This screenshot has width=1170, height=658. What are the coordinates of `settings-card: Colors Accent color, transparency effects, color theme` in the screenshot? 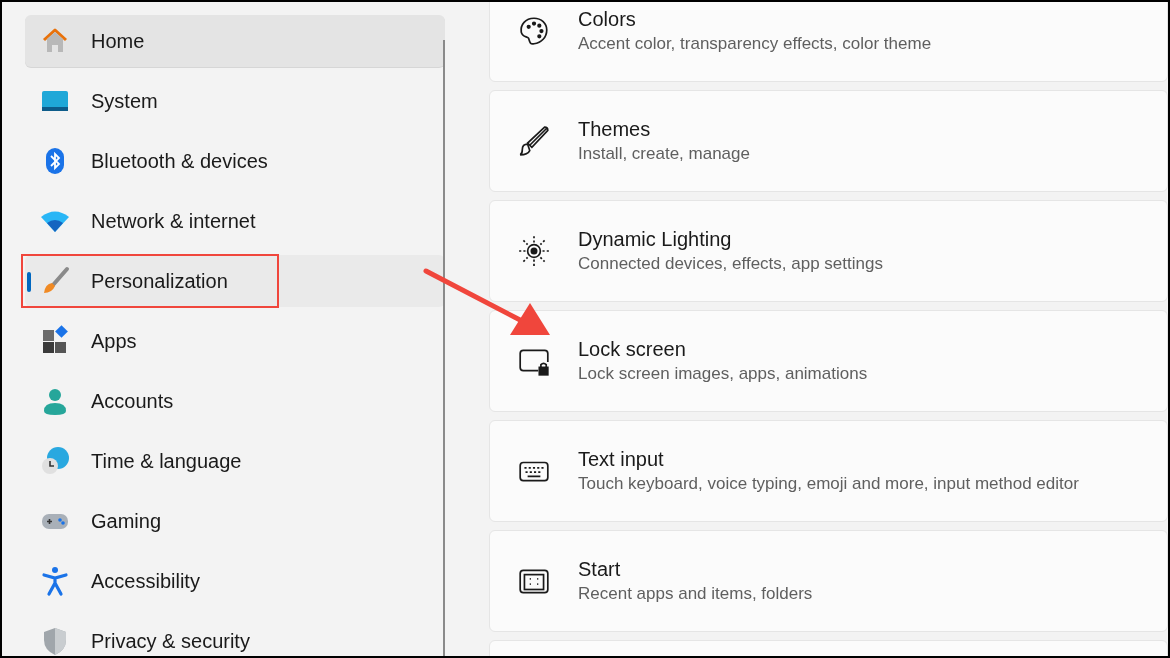 It's located at (828, 42).